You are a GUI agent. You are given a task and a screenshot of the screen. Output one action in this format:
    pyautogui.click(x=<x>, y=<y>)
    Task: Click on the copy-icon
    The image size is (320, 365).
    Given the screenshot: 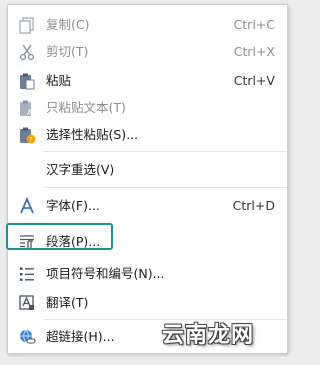 What is the action you would take?
    pyautogui.click(x=27, y=25)
    